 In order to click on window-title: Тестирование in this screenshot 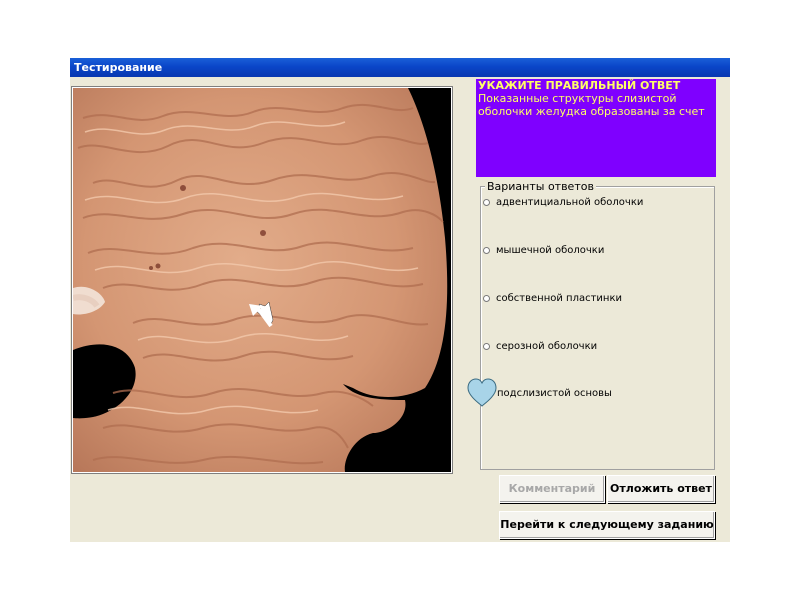, I will do `click(400, 67)`.